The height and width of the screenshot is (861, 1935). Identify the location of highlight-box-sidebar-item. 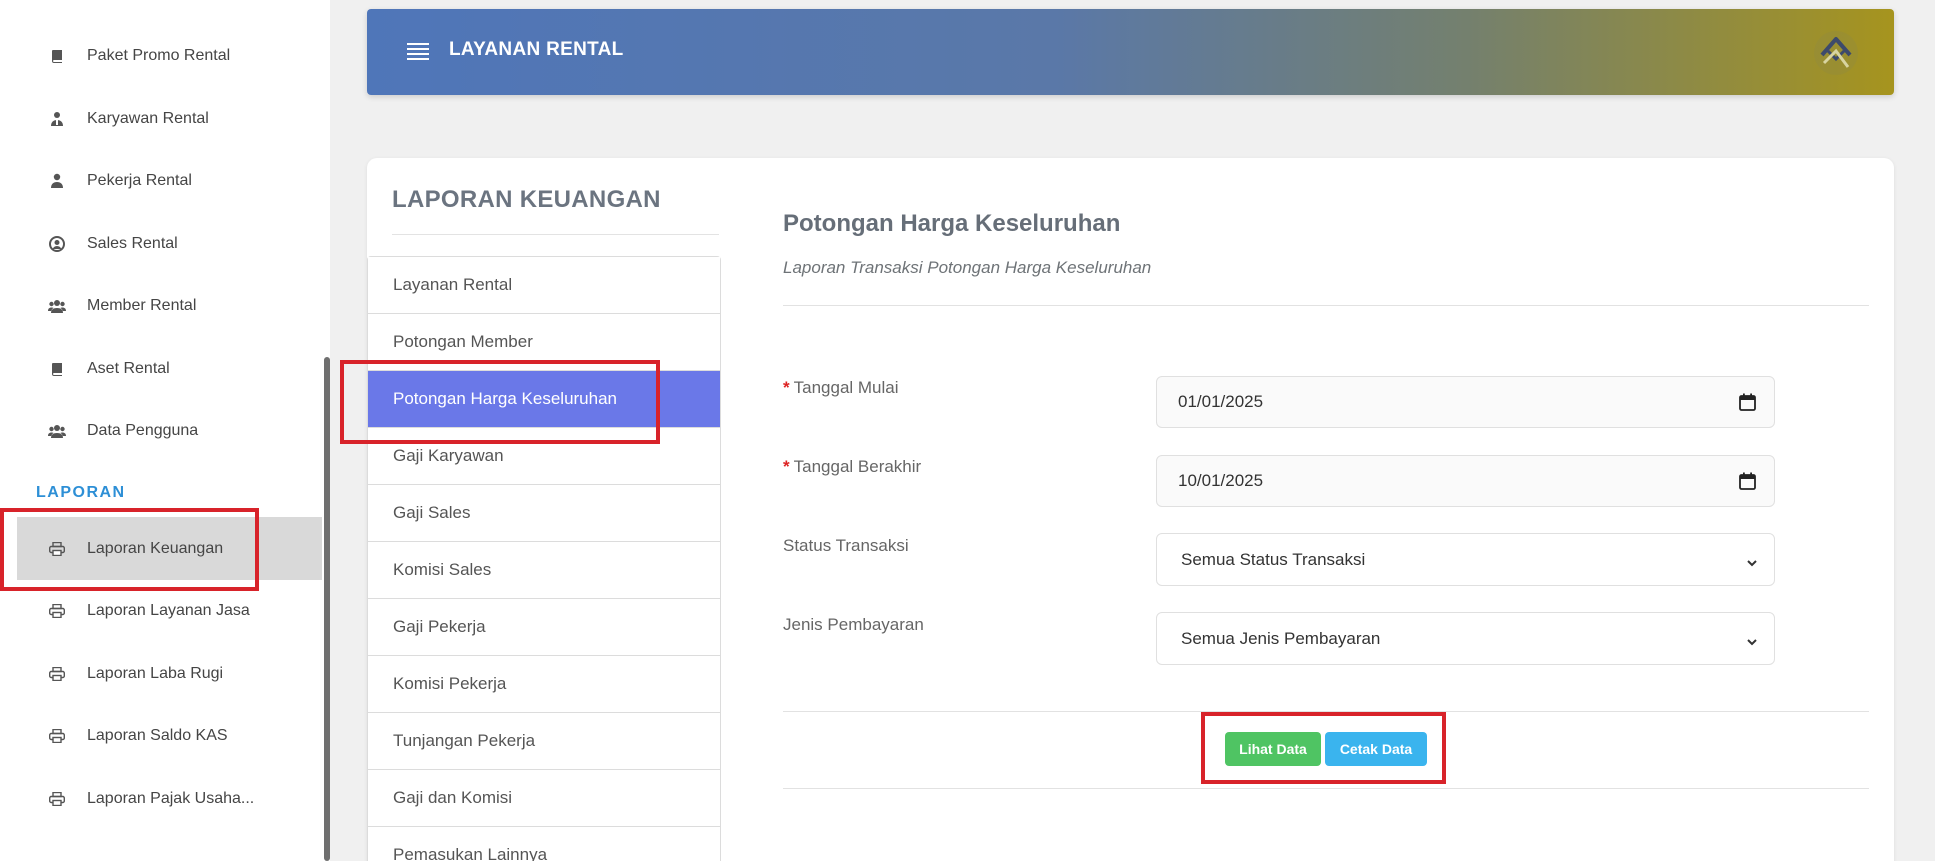
(129, 549).